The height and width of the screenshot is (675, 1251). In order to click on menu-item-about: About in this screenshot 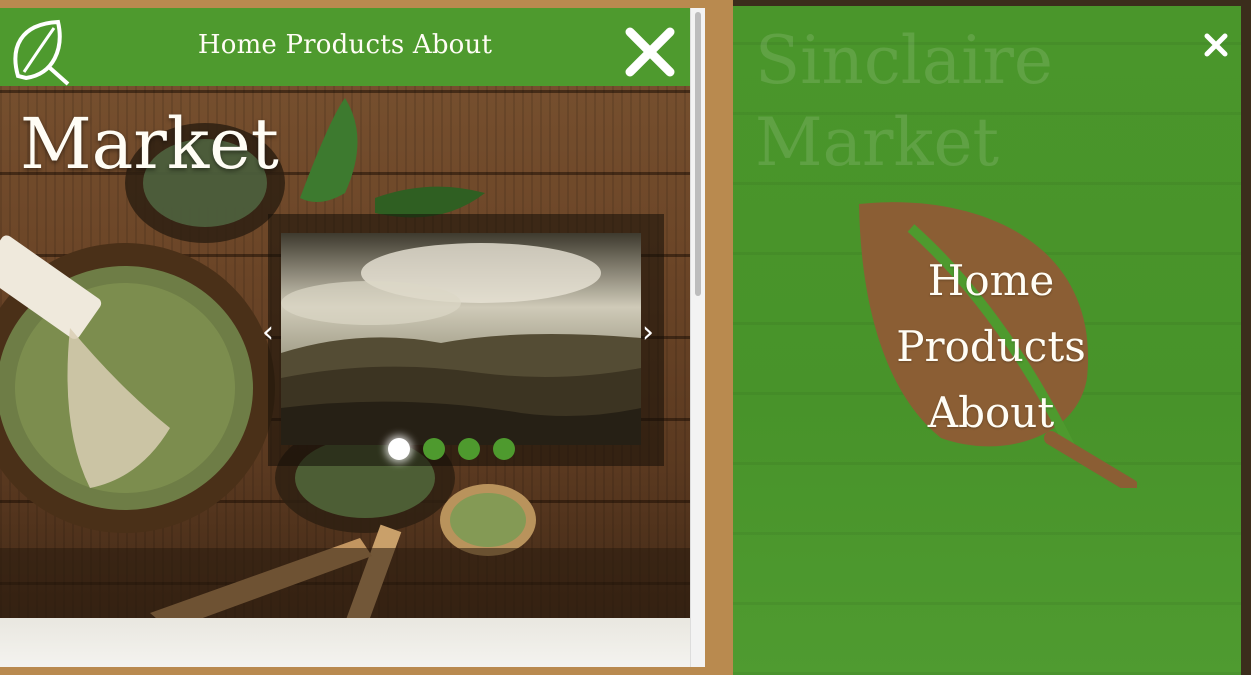, I will do `click(991, 413)`.